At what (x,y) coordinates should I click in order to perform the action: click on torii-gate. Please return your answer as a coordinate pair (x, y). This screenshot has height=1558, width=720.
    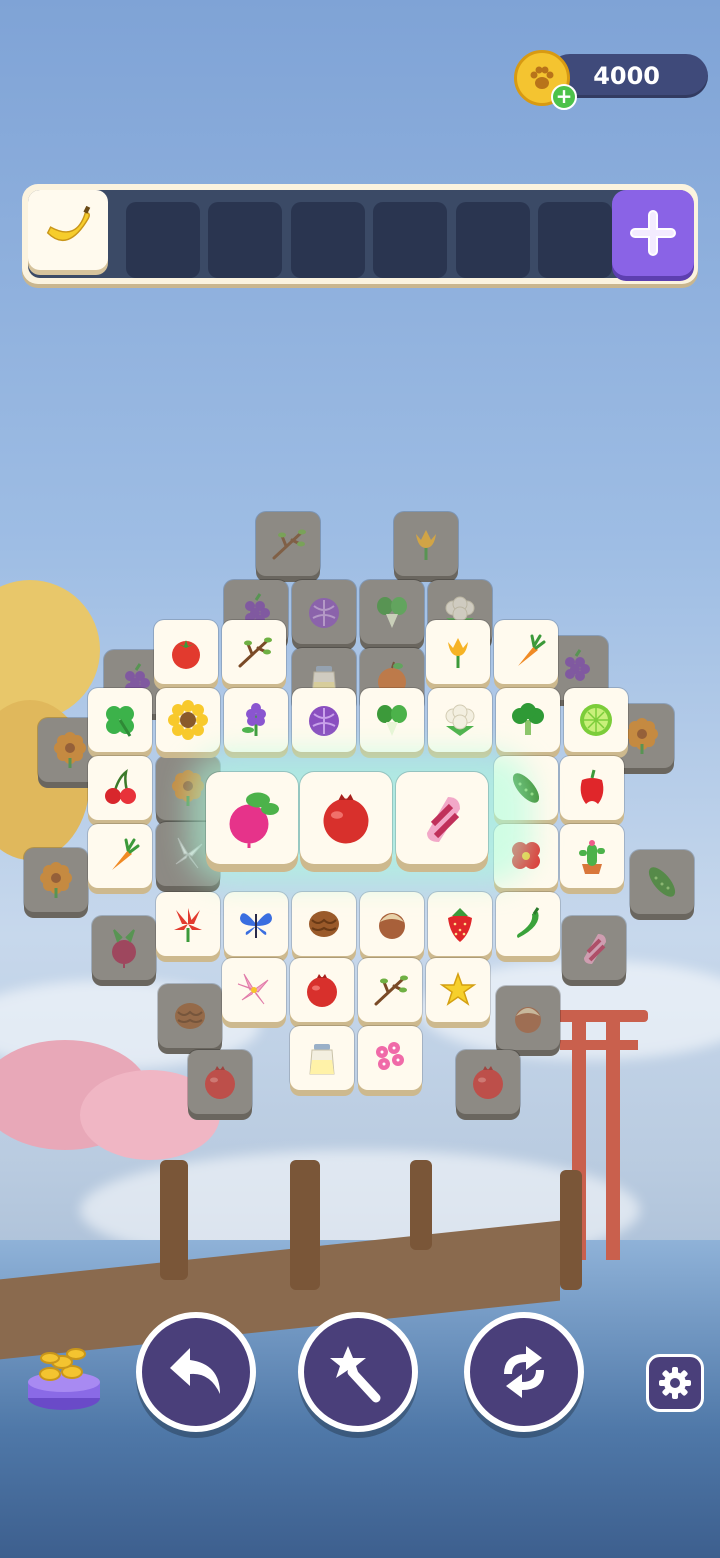
    Looking at the image, I should click on (613, 1135).